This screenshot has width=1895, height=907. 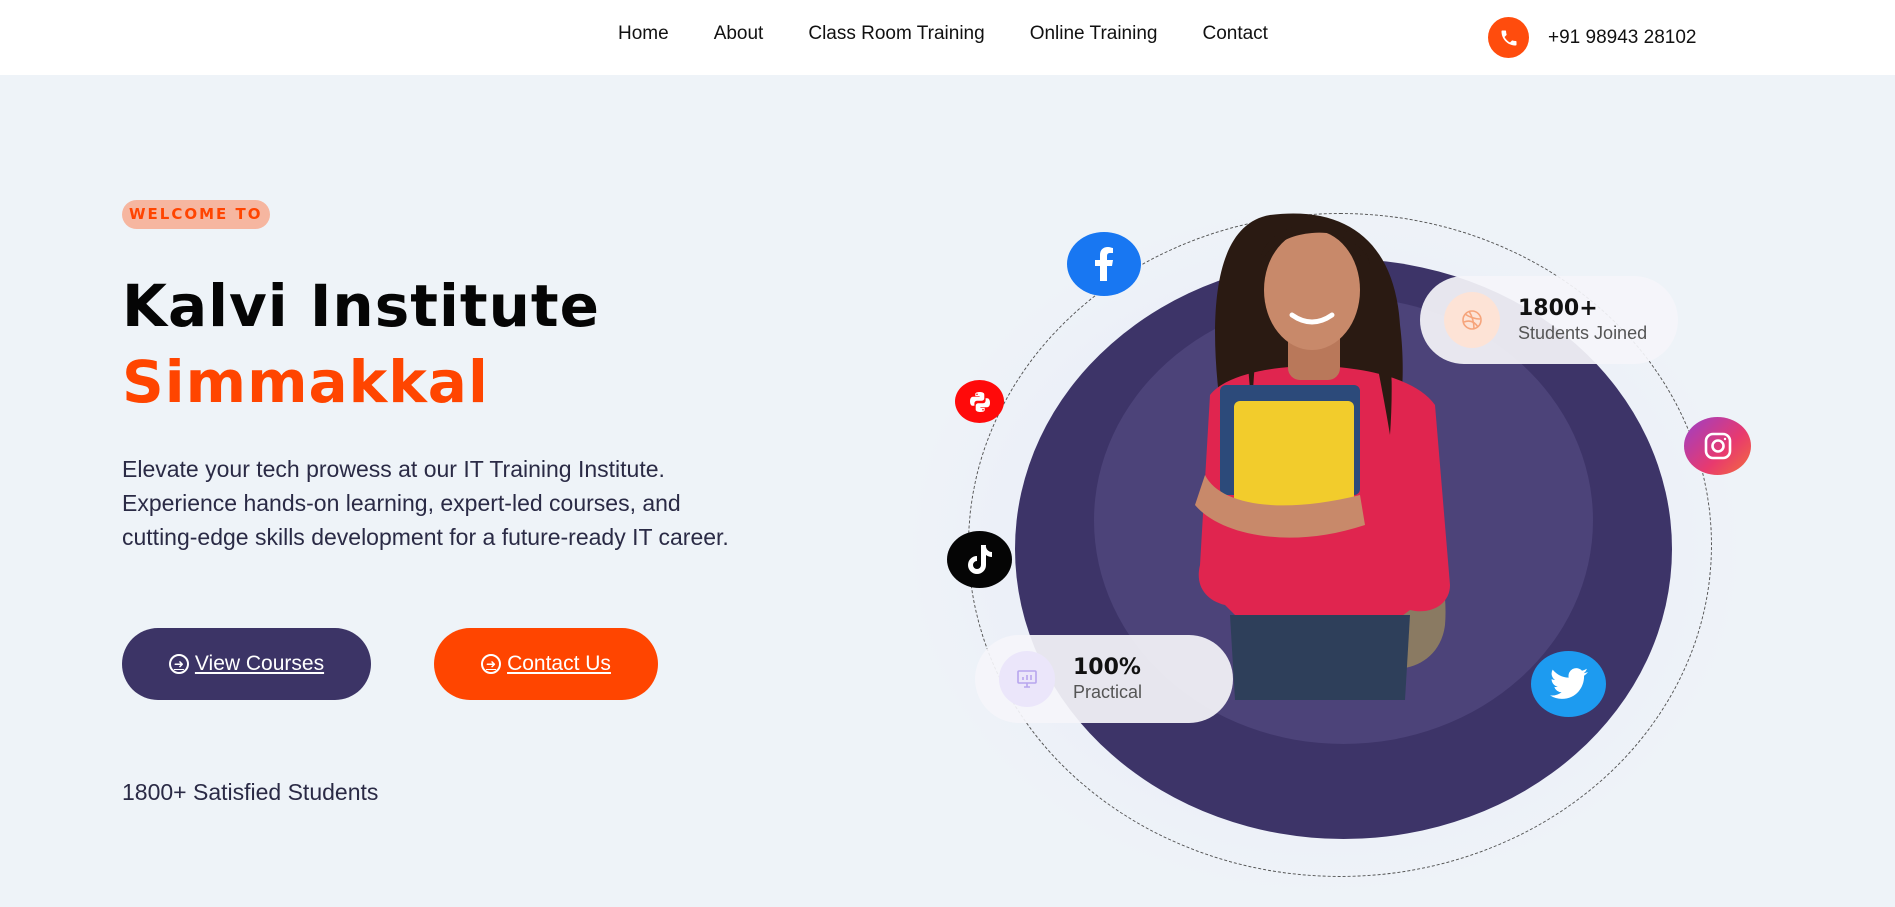 What do you see at coordinates (643, 34) in the screenshot?
I see `nav-home: Home` at bounding box center [643, 34].